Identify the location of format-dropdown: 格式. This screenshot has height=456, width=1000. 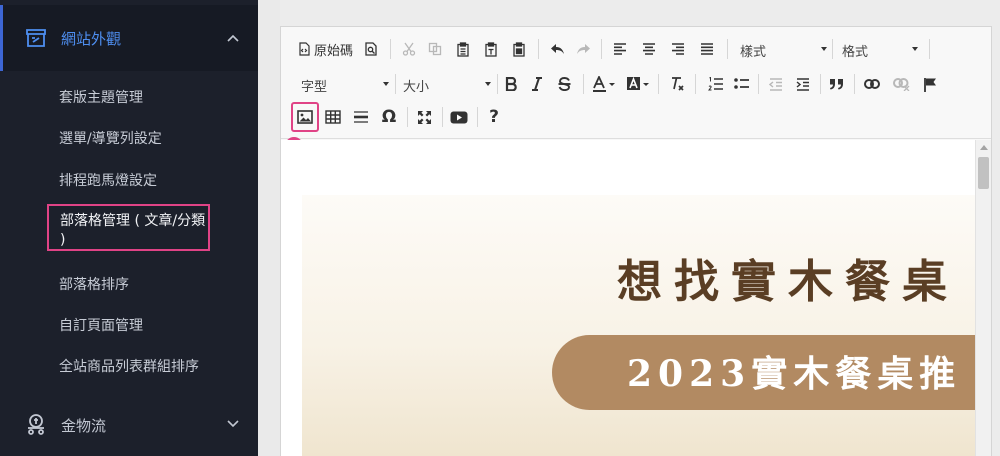
(880, 49).